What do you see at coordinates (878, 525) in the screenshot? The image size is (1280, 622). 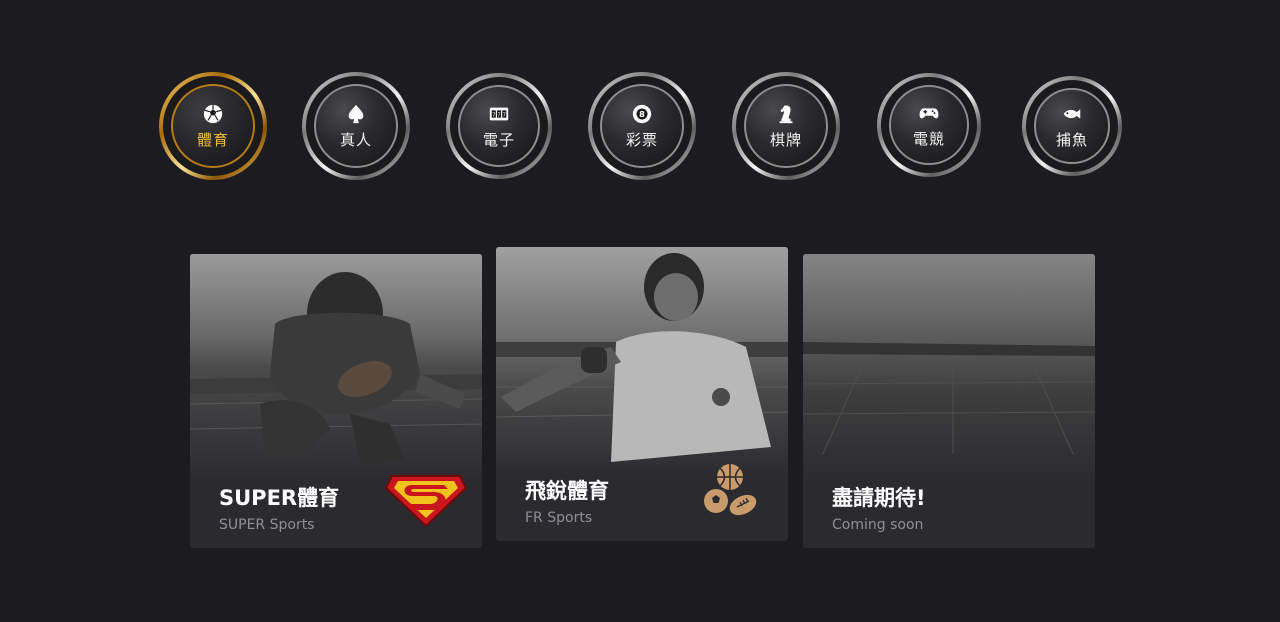 I see `card-subtitle: Coming soon` at bounding box center [878, 525].